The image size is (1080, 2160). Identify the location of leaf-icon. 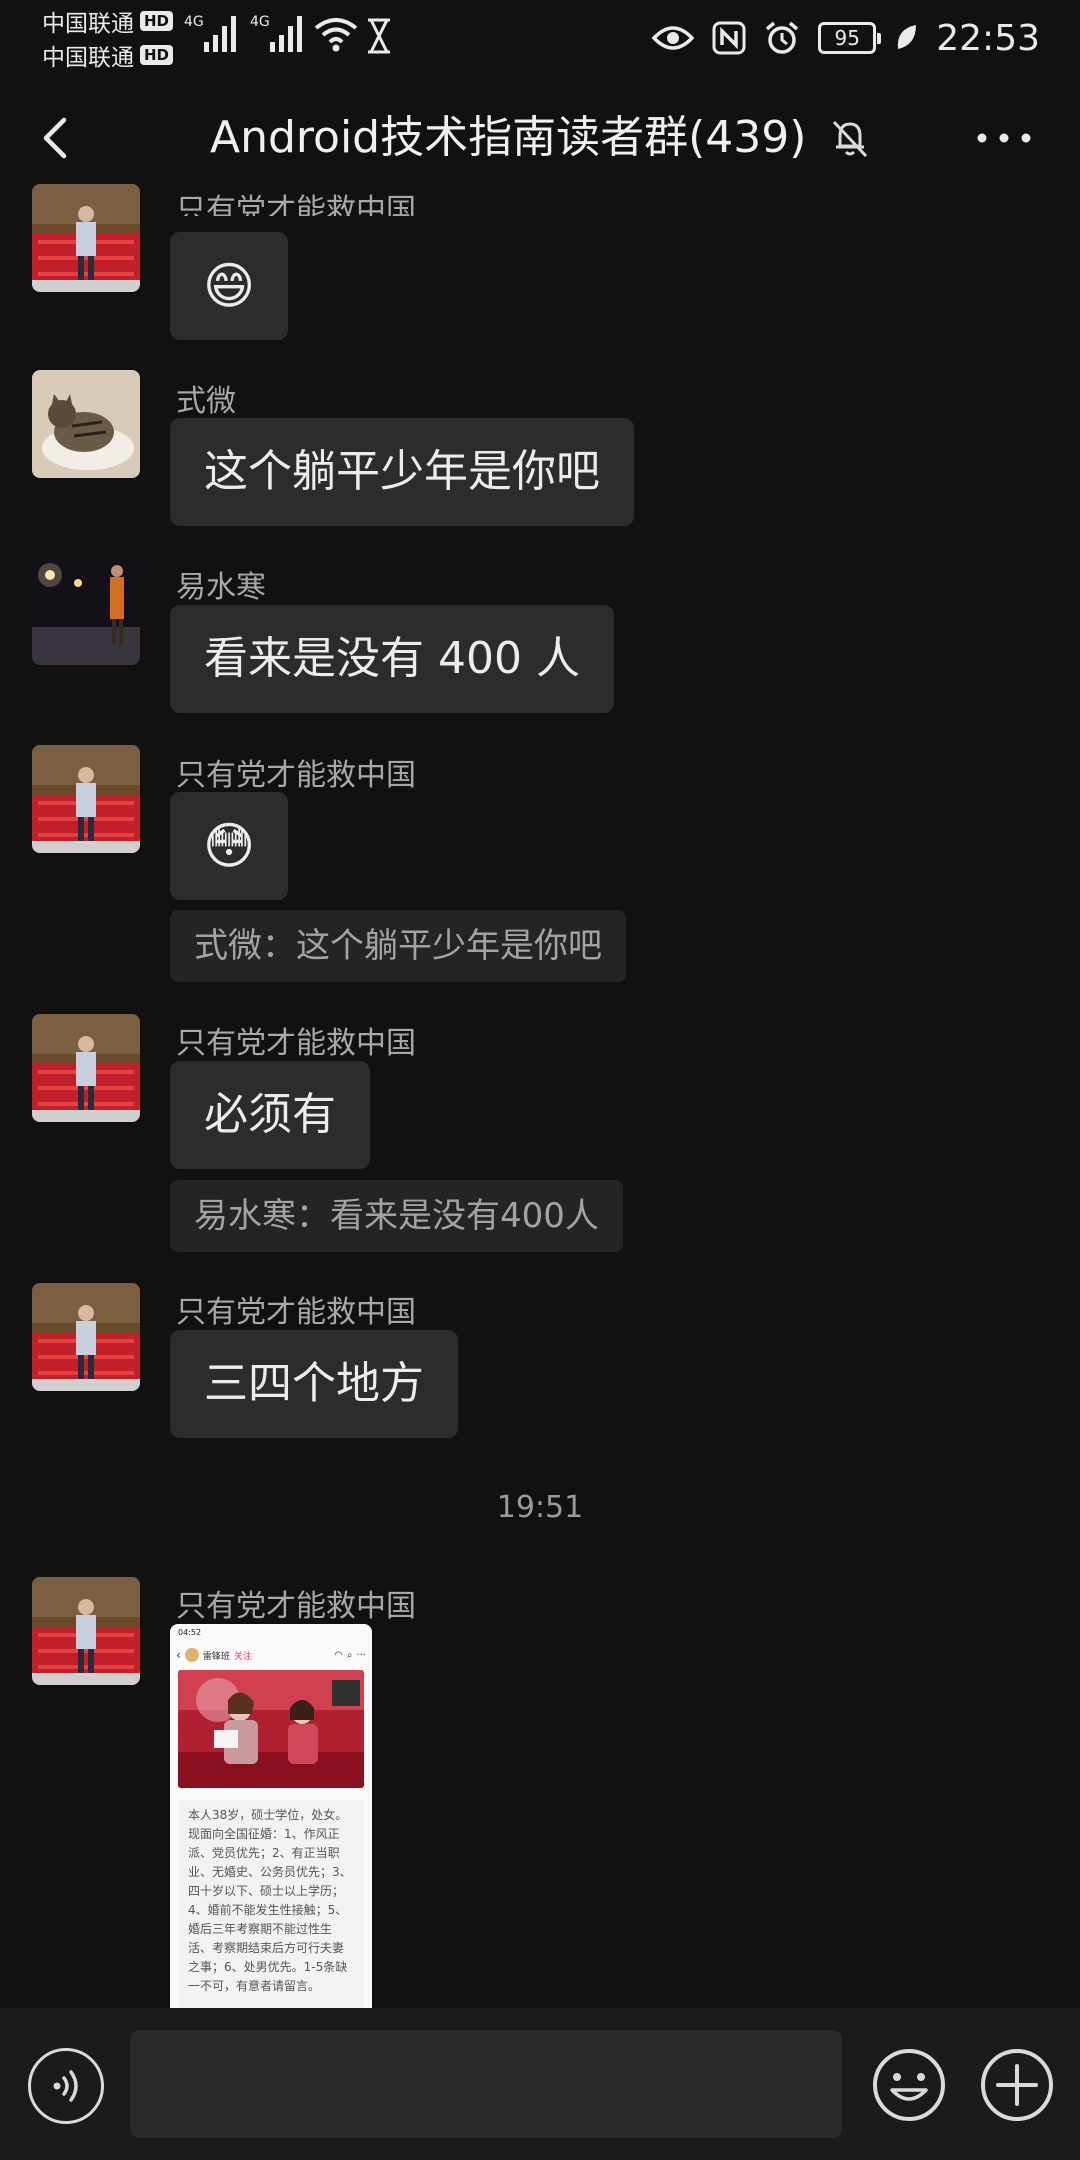
(907, 37).